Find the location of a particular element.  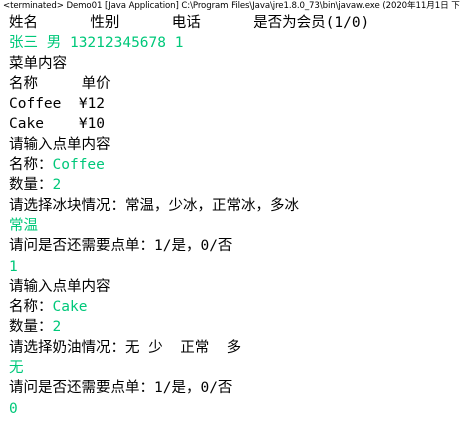

console-input-line: 0 is located at coordinates (13, 408).